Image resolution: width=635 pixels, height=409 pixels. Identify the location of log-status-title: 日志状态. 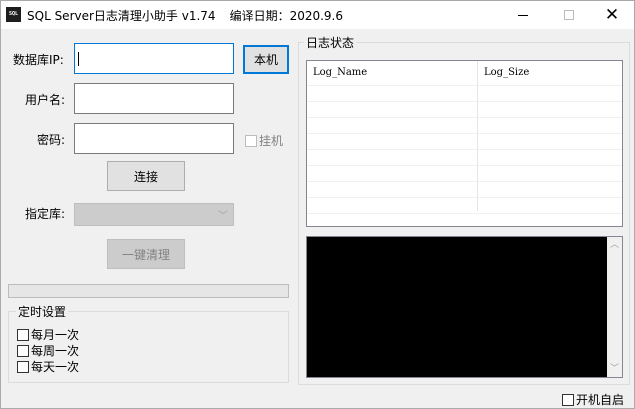
(330, 42).